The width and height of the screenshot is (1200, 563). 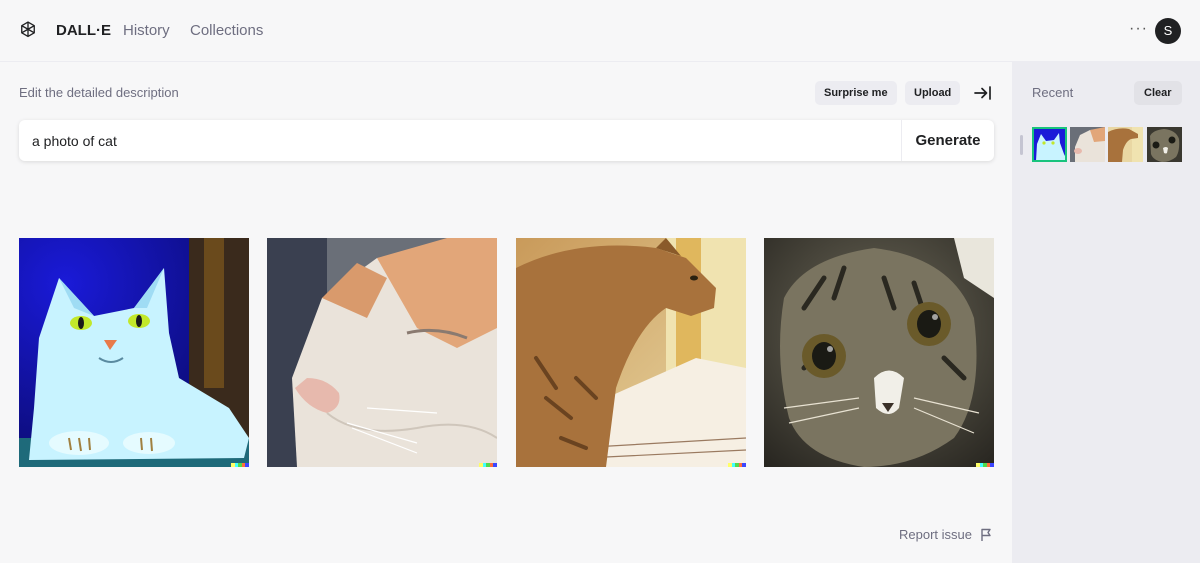 What do you see at coordinates (460, 140) in the screenshot?
I see `prompt-input` at bounding box center [460, 140].